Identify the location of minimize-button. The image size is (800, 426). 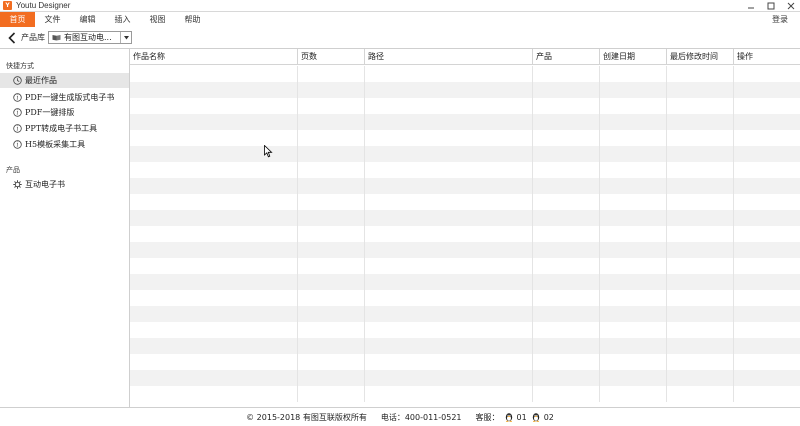
(751, 6).